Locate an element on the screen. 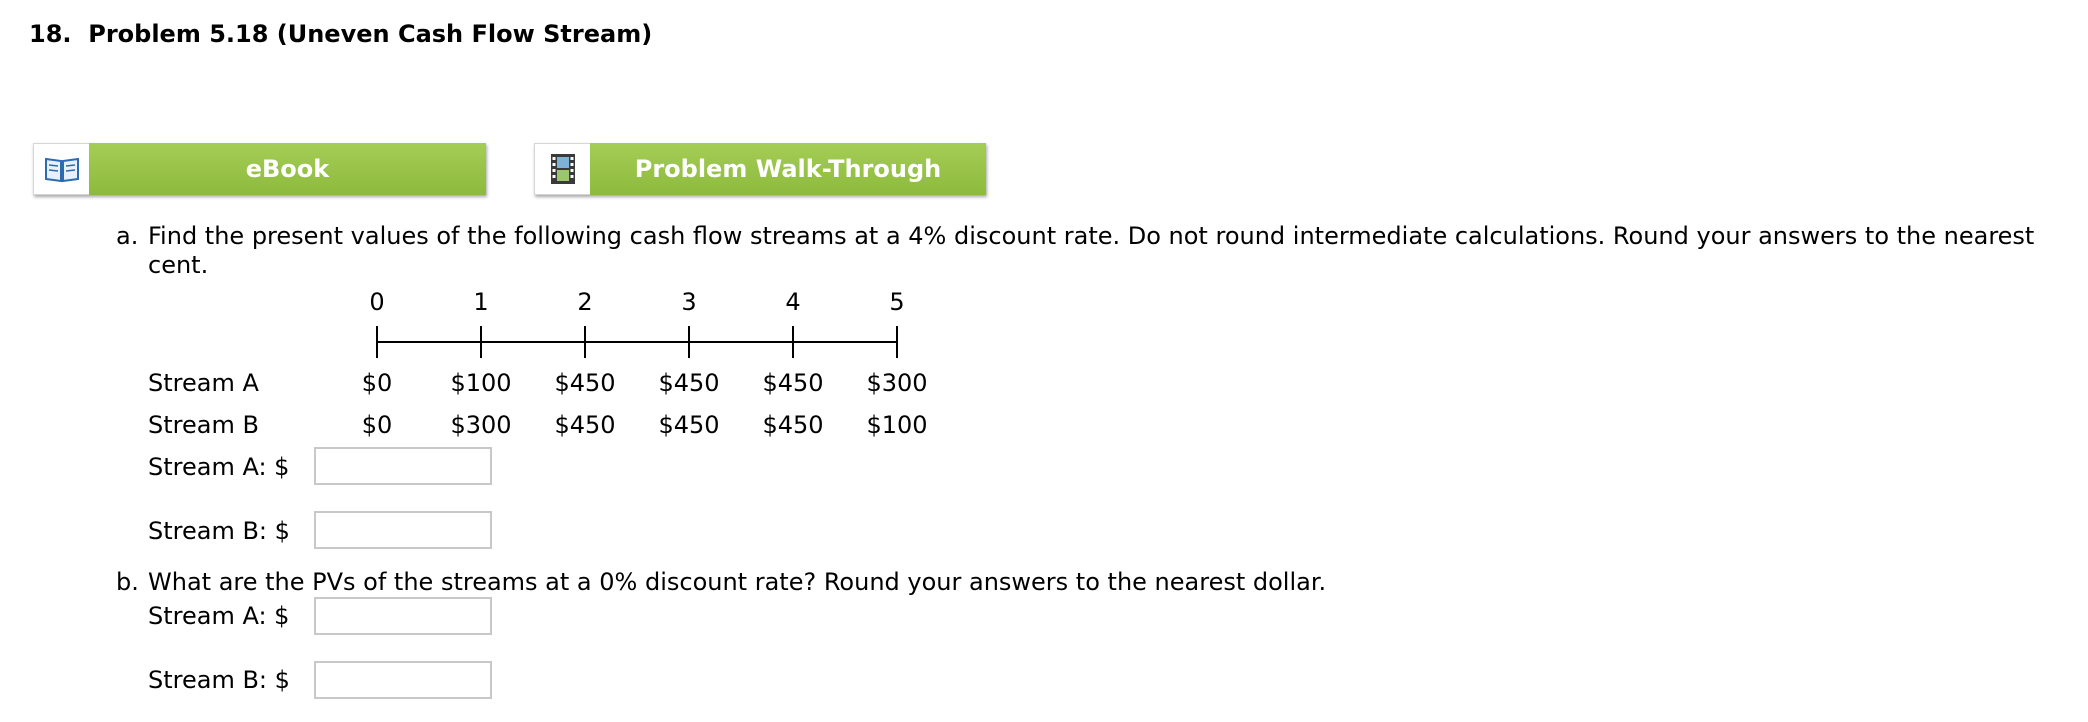  walkthrough-label: Problem Walk-Through is located at coordinates (788, 169).